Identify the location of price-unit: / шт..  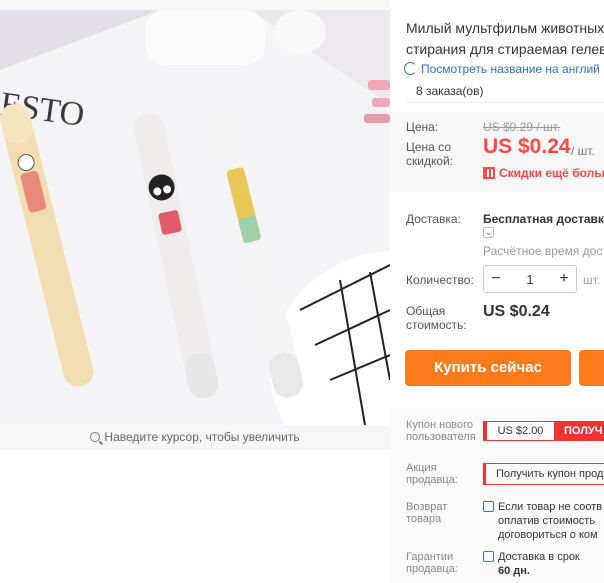
(583, 151).